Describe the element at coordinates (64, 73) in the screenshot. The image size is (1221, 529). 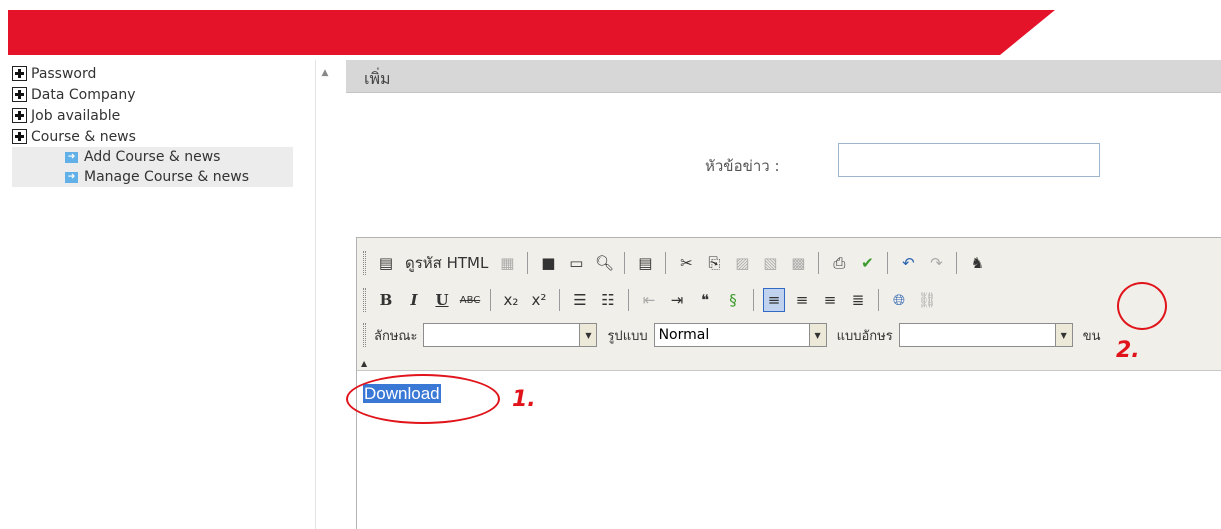
I see `sidebar-item-label: Password` at that location.